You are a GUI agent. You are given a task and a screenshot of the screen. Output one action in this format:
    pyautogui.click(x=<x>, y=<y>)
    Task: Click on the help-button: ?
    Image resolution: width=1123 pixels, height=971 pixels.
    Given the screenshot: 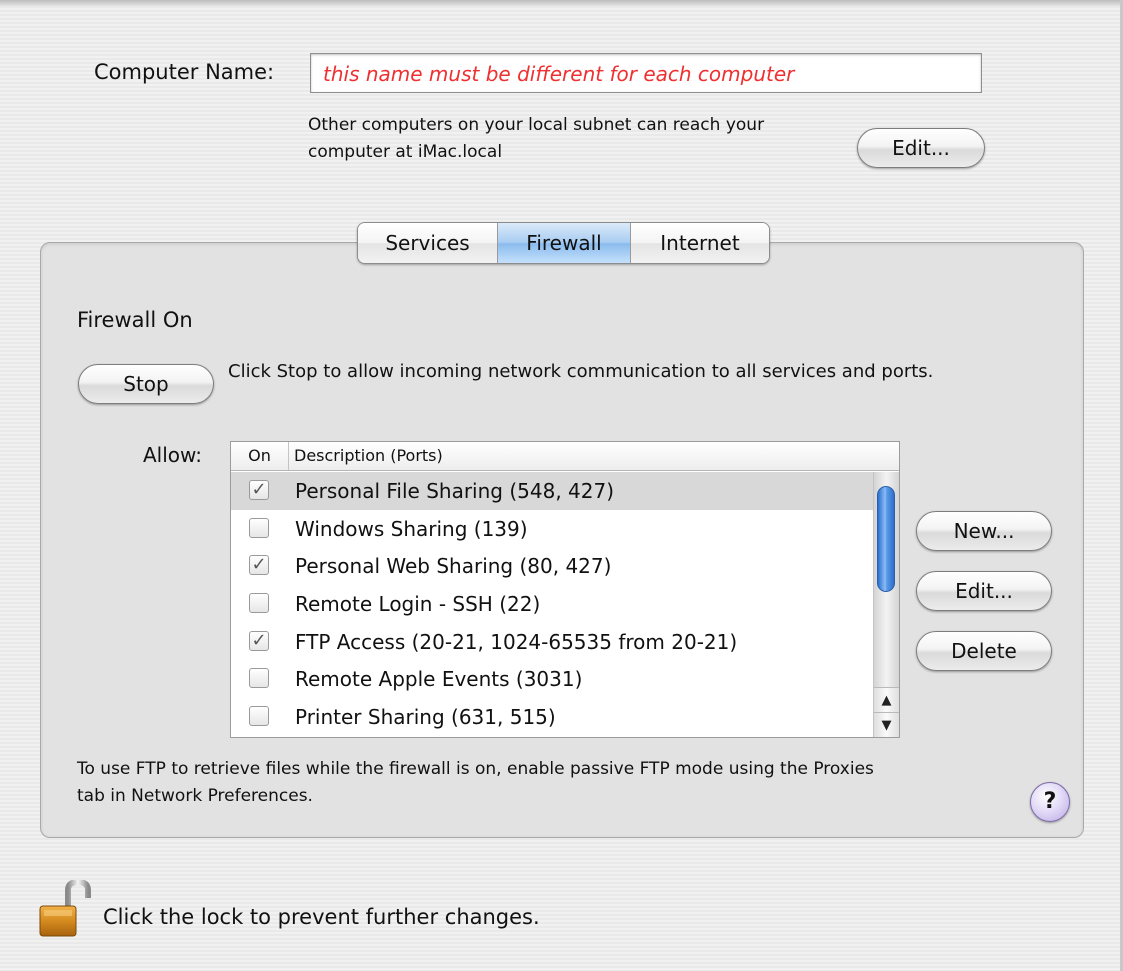 What is the action you would take?
    pyautogui.click(x=1050, y=802)
    